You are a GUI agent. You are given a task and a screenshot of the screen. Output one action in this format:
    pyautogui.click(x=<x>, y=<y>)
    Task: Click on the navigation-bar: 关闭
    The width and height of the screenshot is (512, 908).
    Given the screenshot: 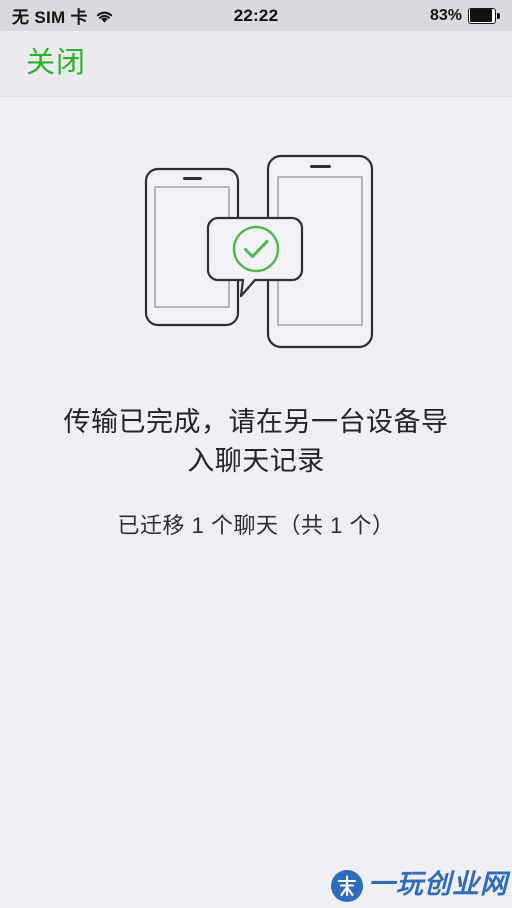 What is the action you would take?
    pyautogui.click(x=256, y=64)
    